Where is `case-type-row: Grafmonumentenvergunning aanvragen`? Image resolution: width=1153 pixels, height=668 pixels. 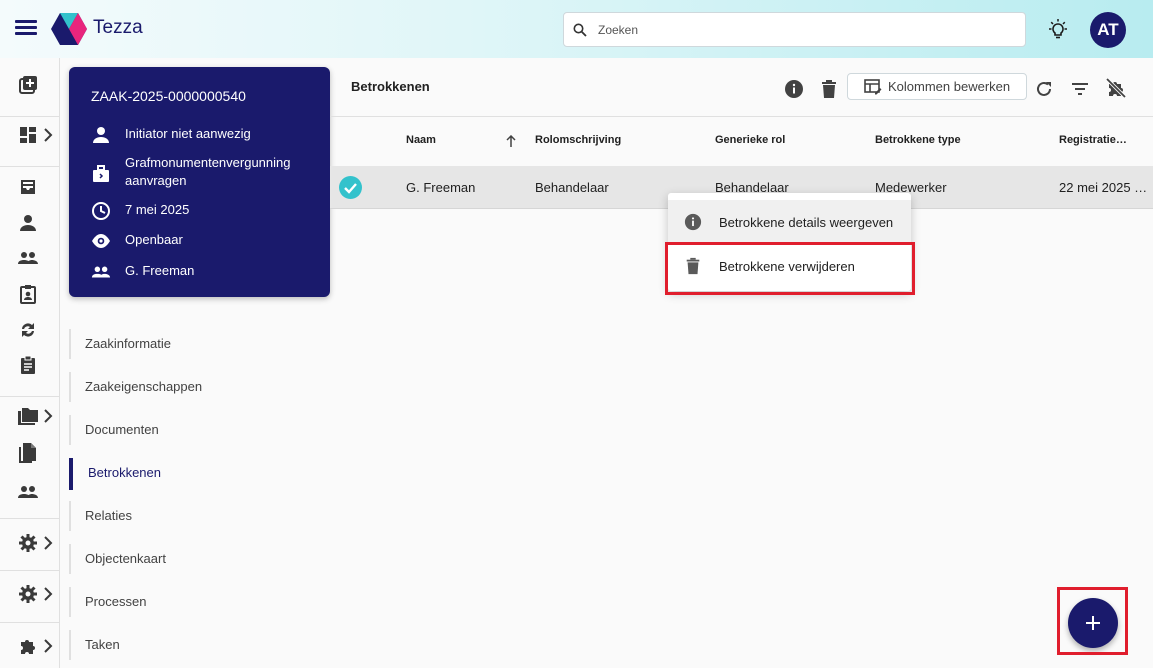 case-type-row: Grafmonumentenvergunning aanvragen is located at coordinates (201, 172).